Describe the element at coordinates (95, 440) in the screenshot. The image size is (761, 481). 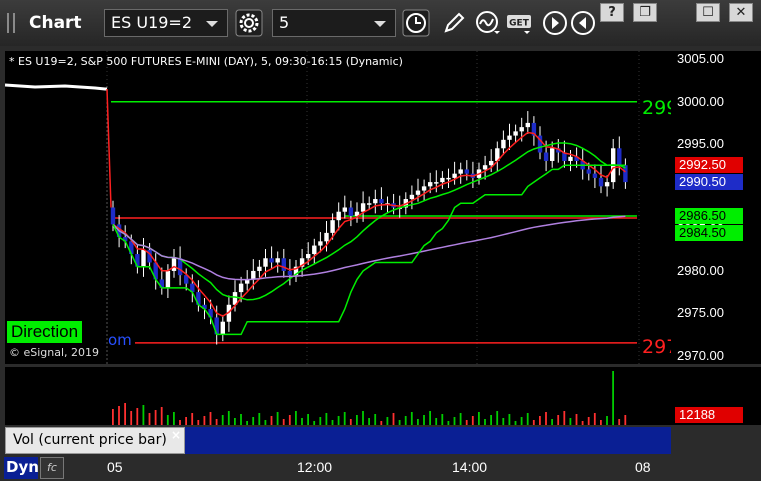
I see `volume-study-label: Vol (current price bar)` at that location.